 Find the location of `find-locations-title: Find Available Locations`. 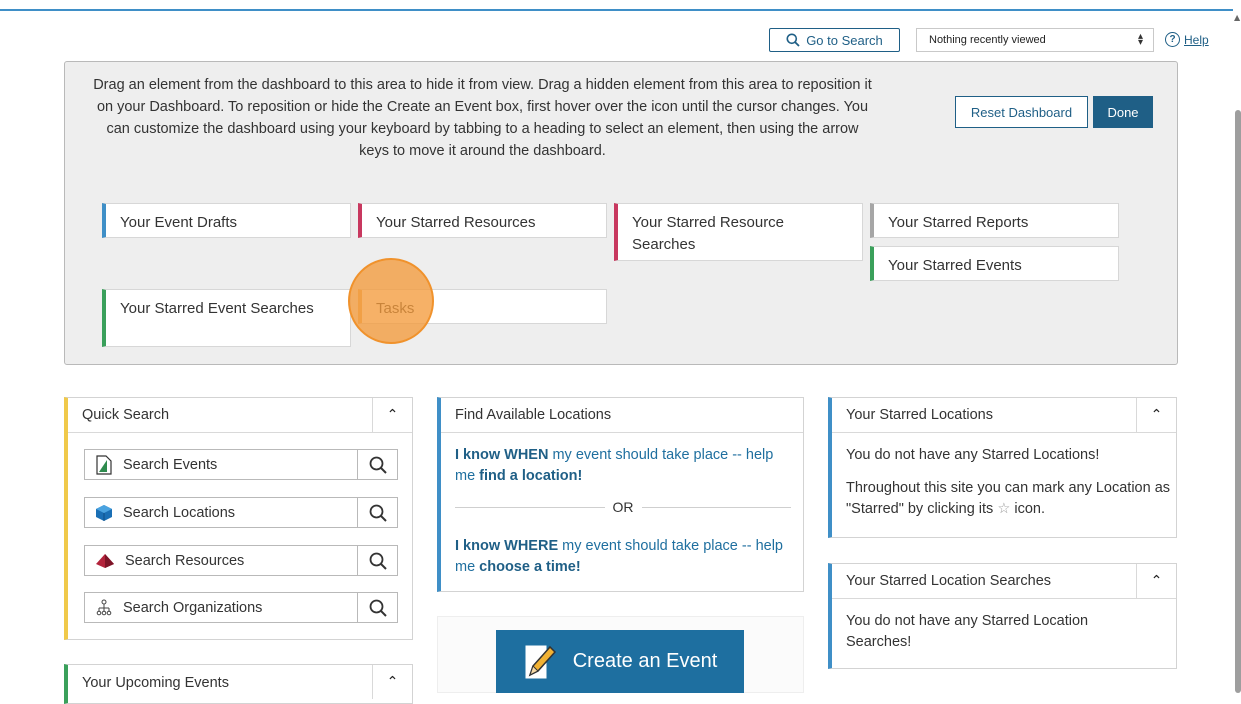

find-locations-title: Find Available Locations is located at coordinates (533, 415).